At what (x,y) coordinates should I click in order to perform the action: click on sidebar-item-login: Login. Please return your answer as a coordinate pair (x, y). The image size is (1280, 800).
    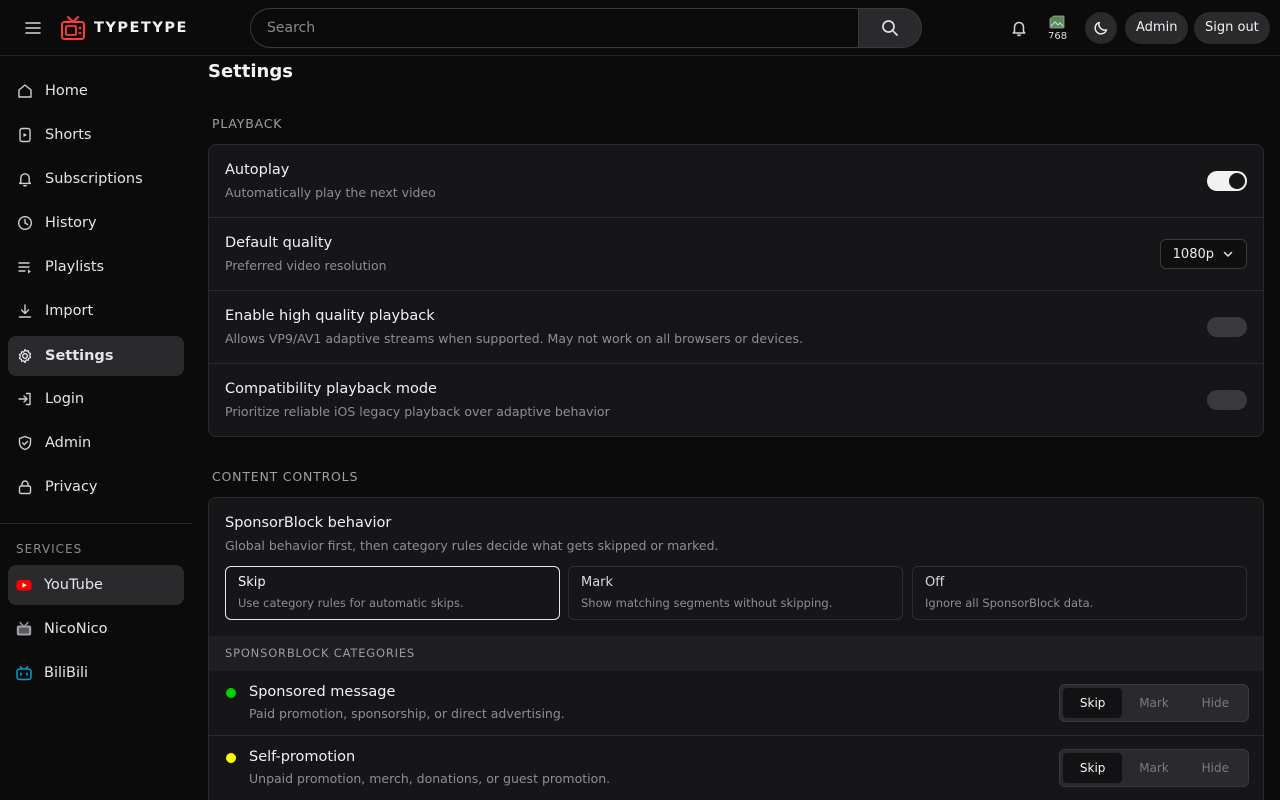
    Looking at the image, I should click on (96, 399).